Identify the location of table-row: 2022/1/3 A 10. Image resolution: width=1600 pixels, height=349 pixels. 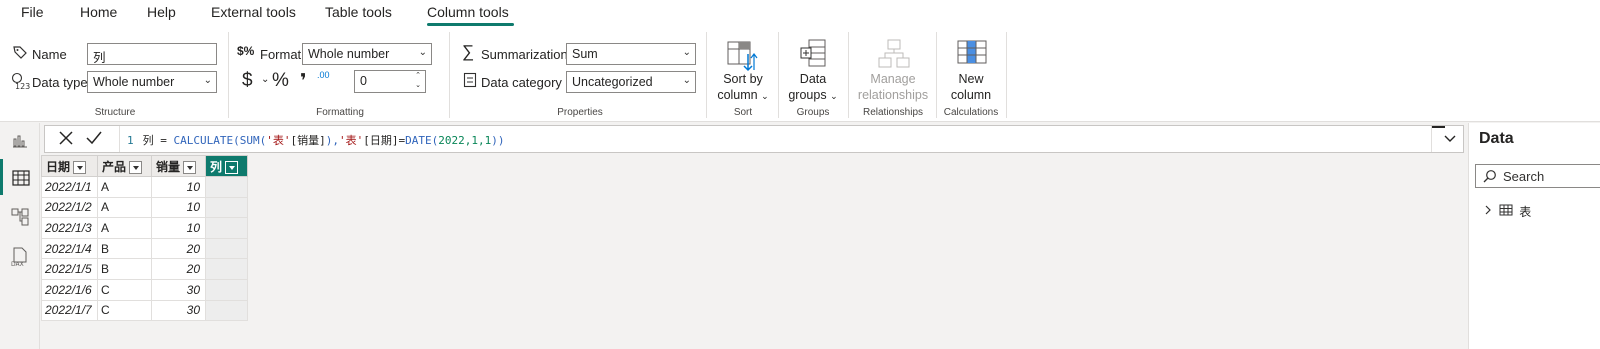
(144, 228).